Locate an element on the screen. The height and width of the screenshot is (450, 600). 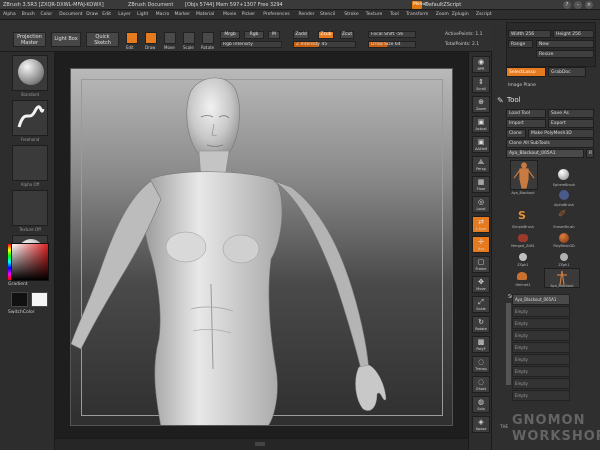
menu-marker: Marker is located at coordinates (183, 14).